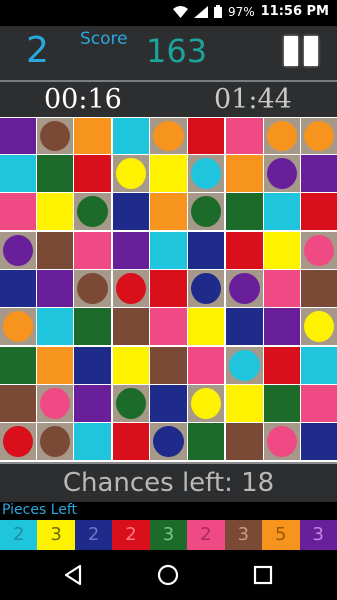 The width and height of the screenshot is (337, 600). What do you see at coordinates (74, 575) in the screenshot?
I see `back-icon` at bounding box center [74, 575].